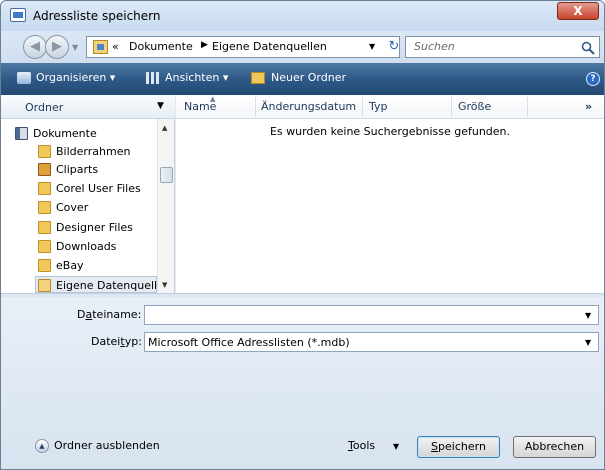 The width and height of the screenshot is (605, 470). Describe the element at coordinates (394, 47) in the screenshot. I see `refresh-icon: ↻` at that location.